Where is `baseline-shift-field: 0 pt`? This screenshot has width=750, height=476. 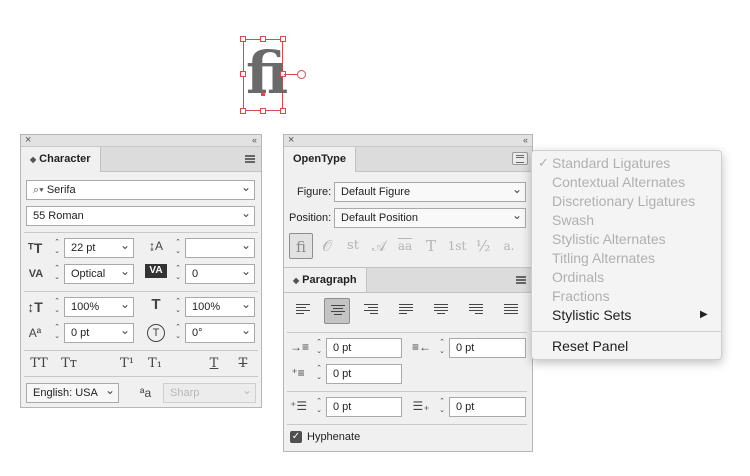
baseline-shift-field: 0 pt is located at coordinates (99, 333).